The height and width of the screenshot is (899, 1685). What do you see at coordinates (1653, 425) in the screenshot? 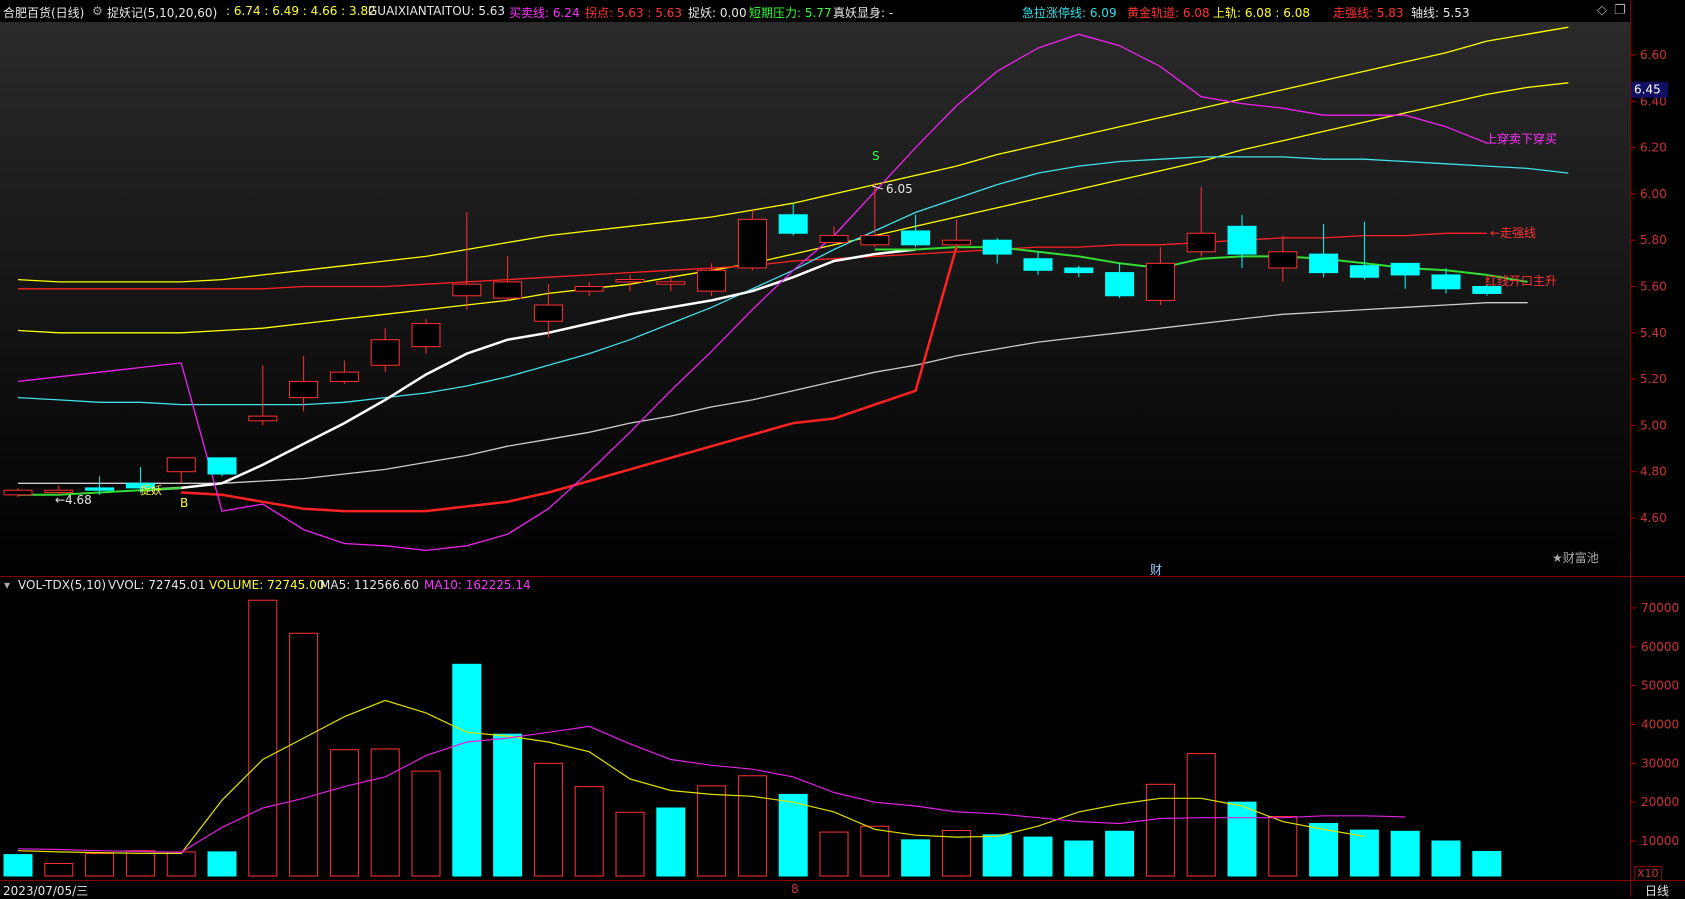
I see `price-tick-label: 5.00` at bounding box center [1653, 425].